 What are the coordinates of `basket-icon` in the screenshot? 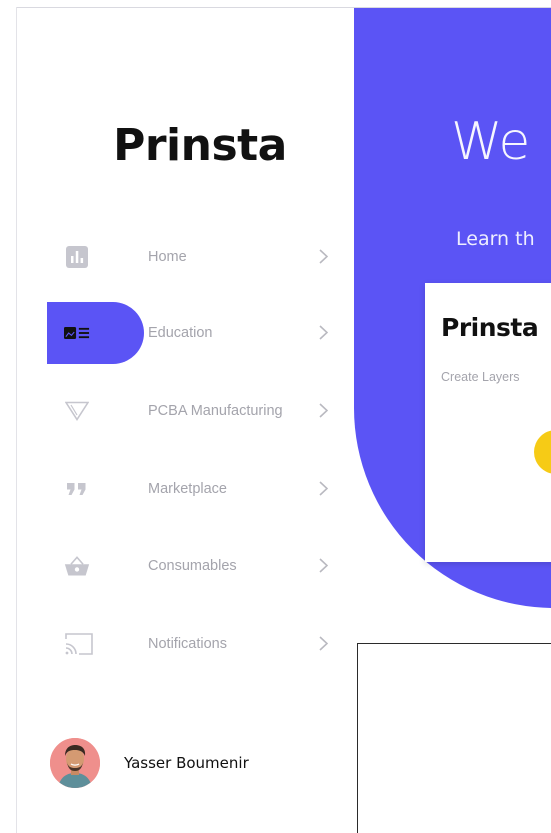 It's located at (77, 566).